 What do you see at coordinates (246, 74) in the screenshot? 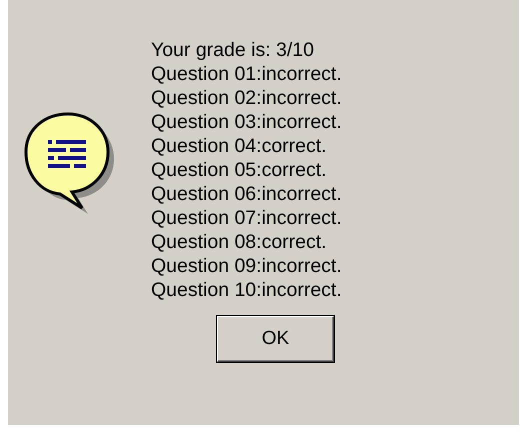
I see `message-line: Question 01:incorrect.` at bounding box center [246, 74].